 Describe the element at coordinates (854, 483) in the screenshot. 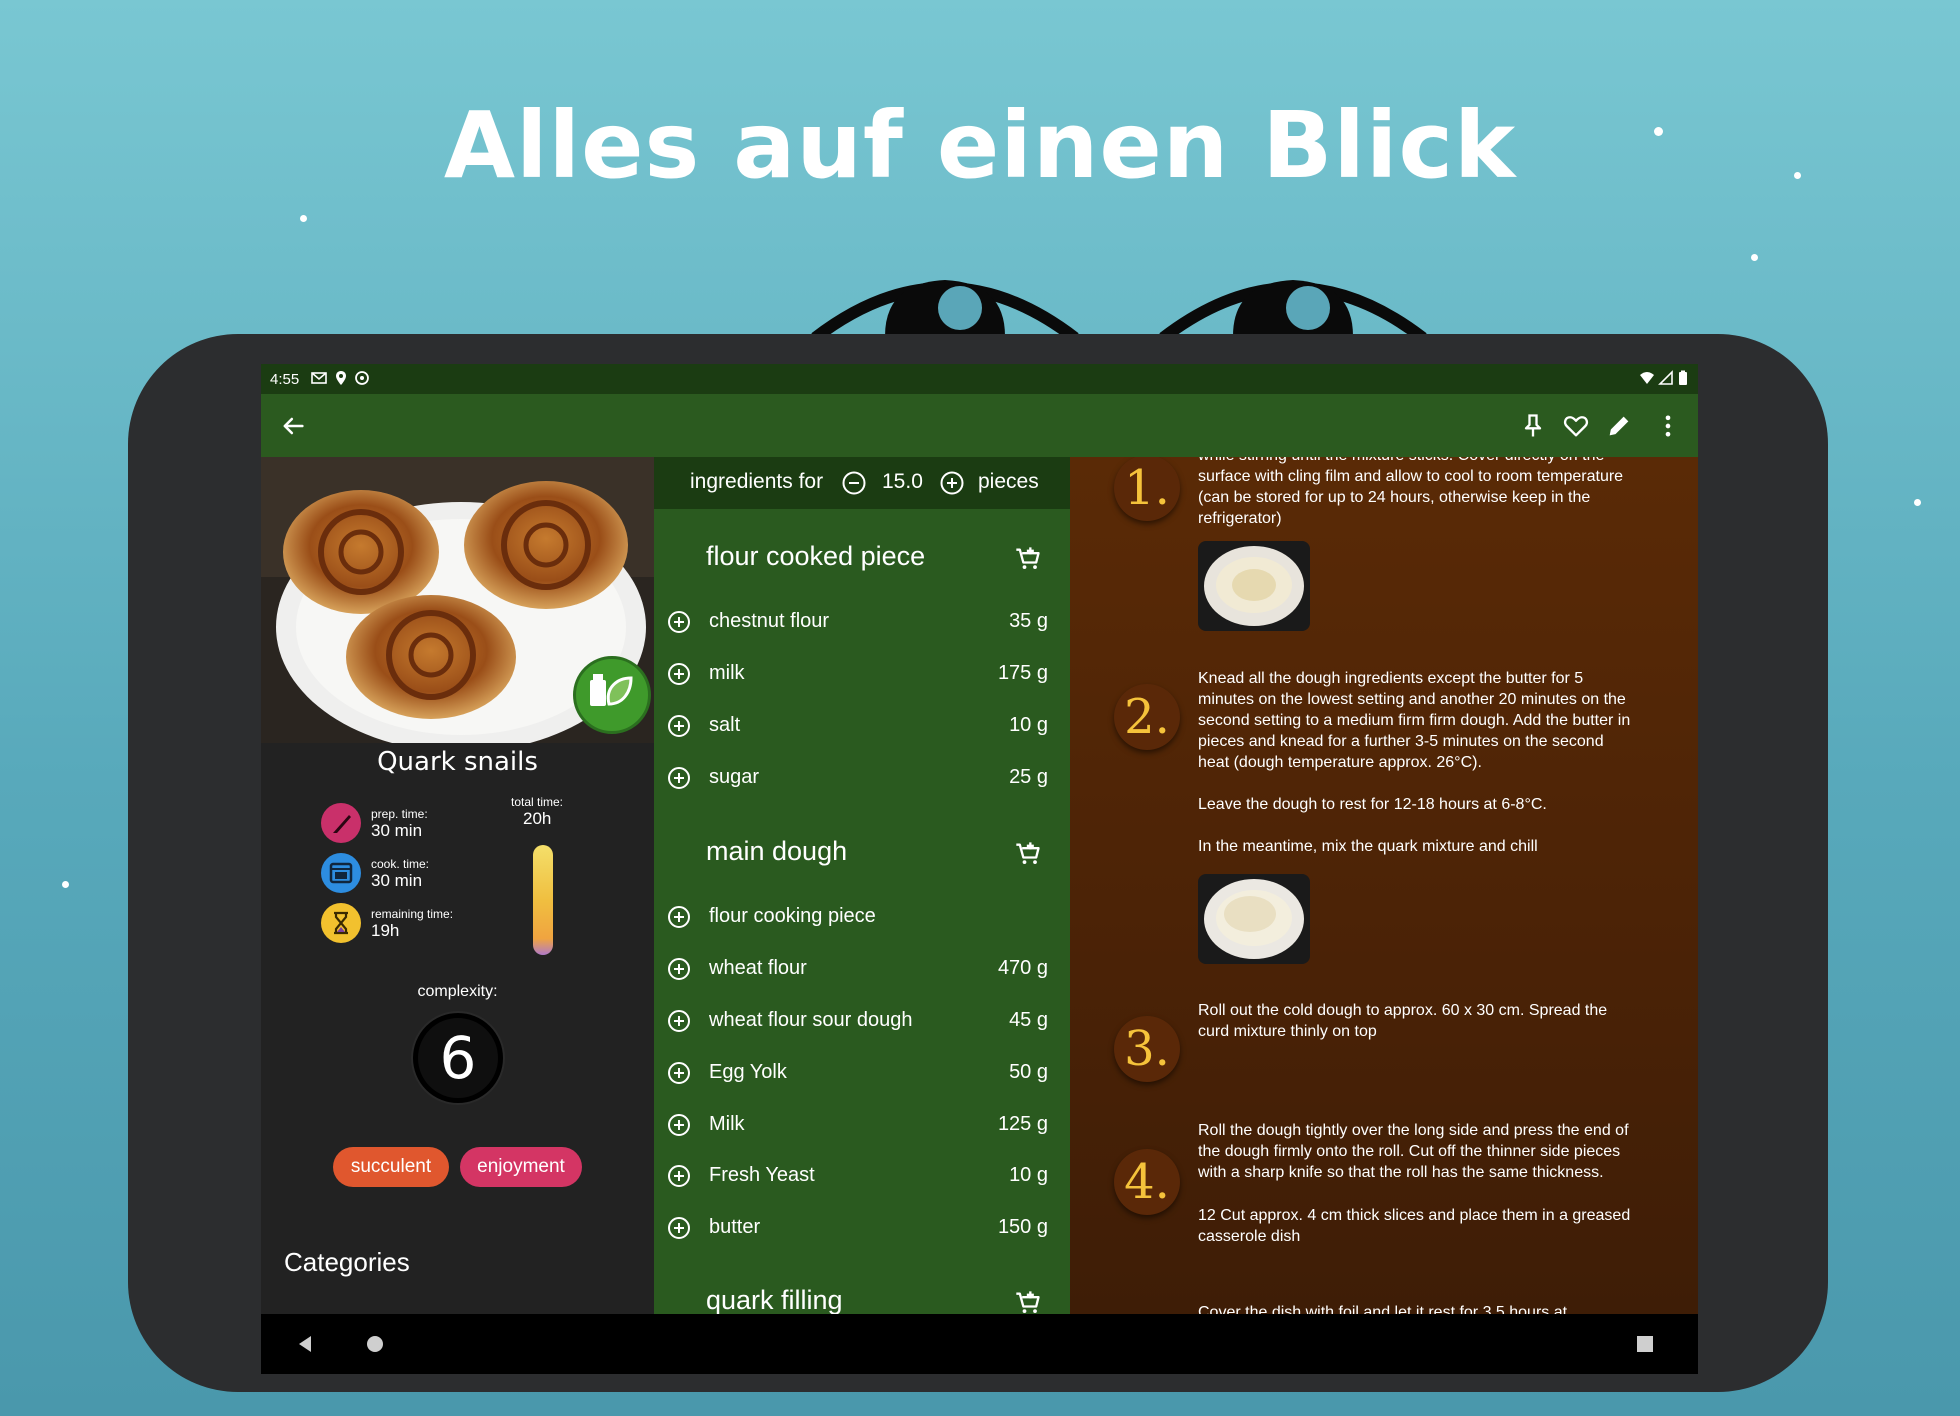

I see `minus-circle-icon` at that location.